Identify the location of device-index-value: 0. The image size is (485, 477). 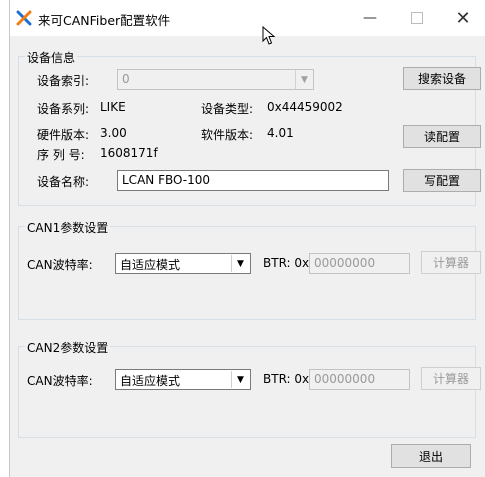
(126, 79).